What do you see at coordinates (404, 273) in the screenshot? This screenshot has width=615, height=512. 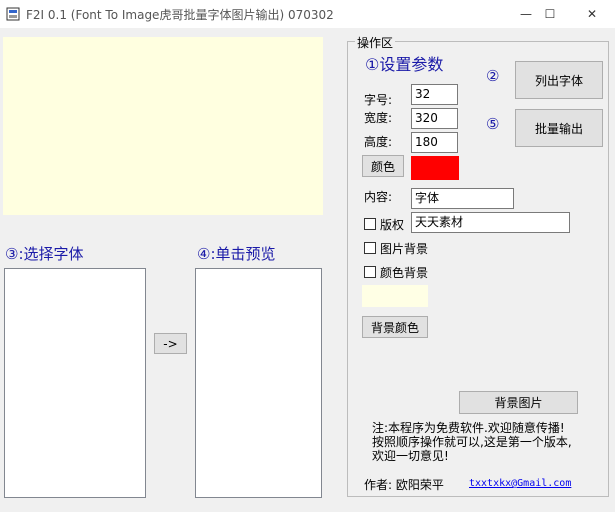 I see `color-bg-label: 颜色背景` at bounding box center [404, 273].